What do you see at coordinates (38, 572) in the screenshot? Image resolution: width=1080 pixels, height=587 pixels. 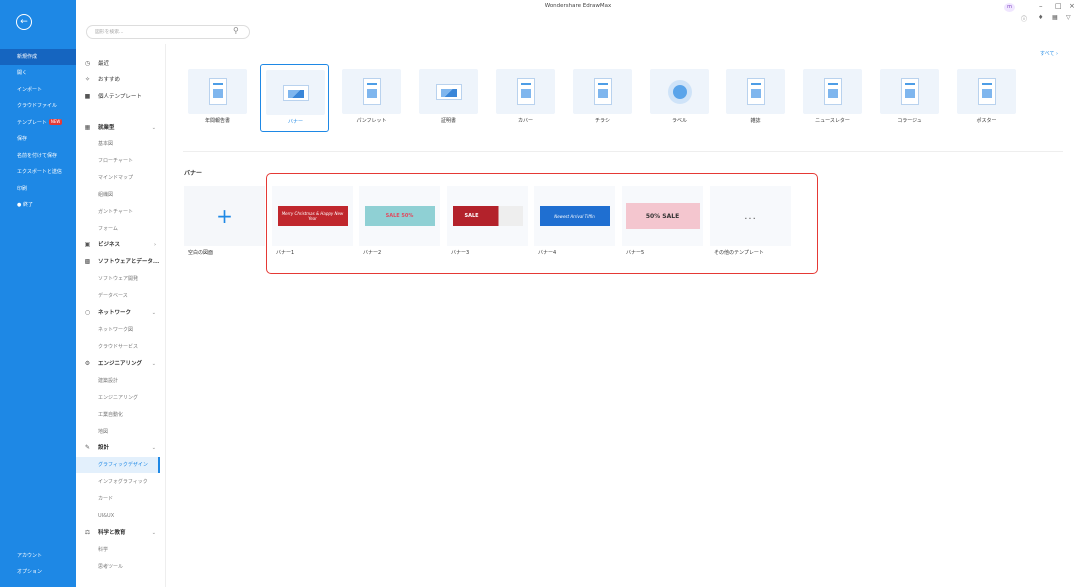 I see `left-nav-options: オプション` at bounding box center [38, 572].